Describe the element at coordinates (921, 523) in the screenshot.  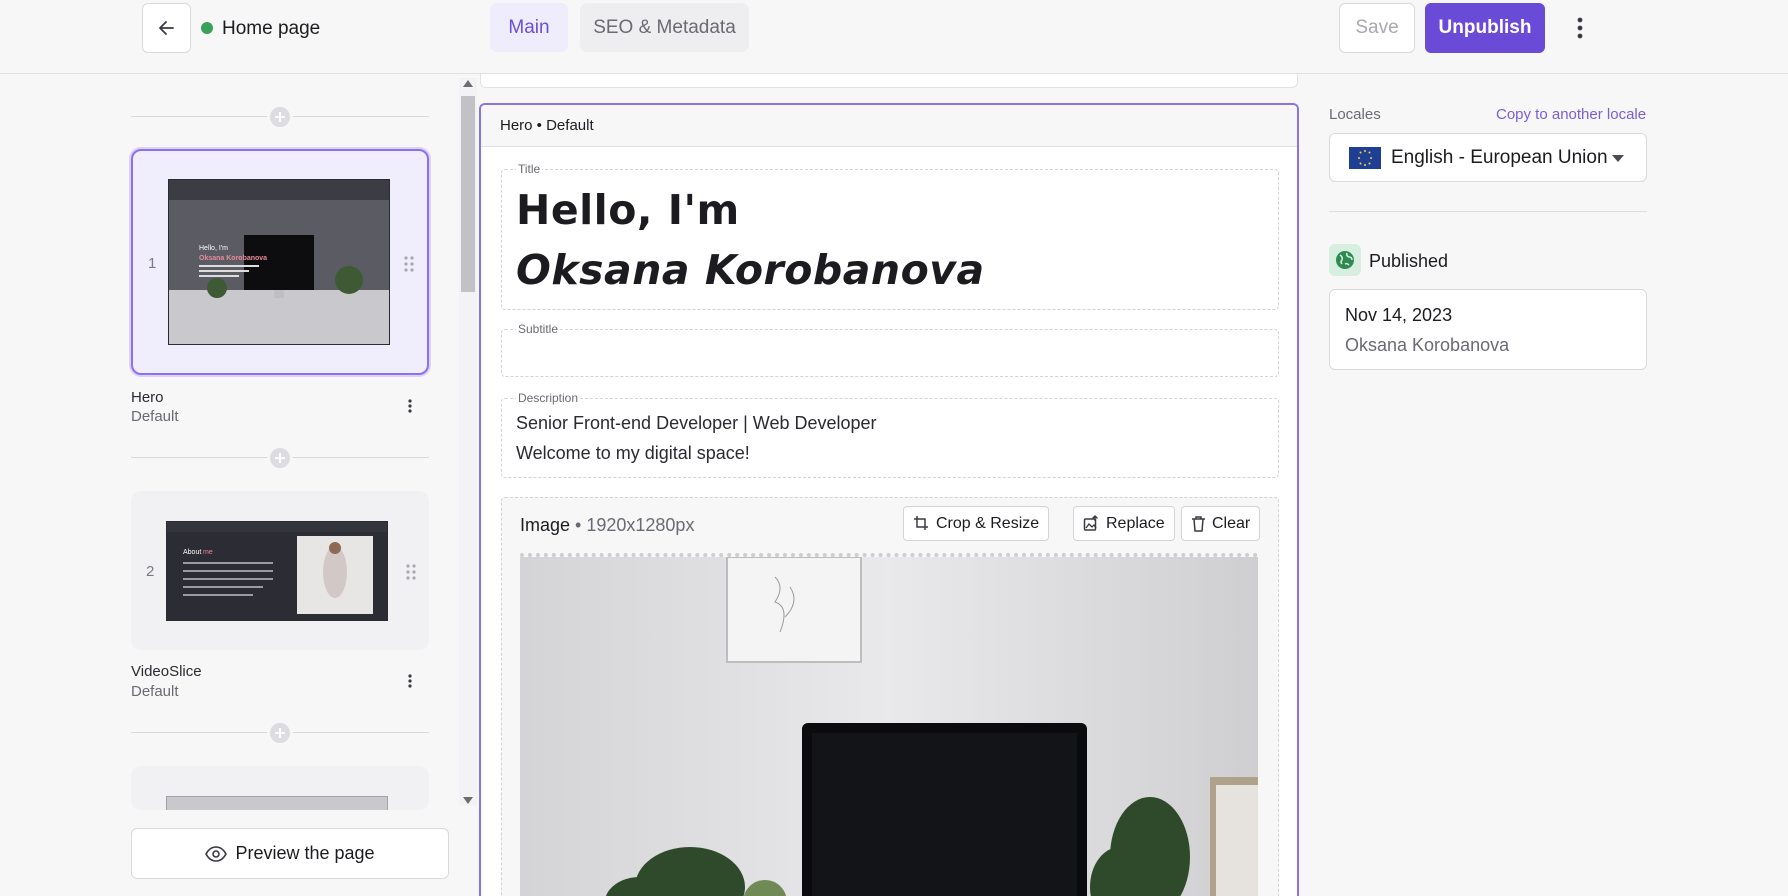
I see `crop-icon` at that location.